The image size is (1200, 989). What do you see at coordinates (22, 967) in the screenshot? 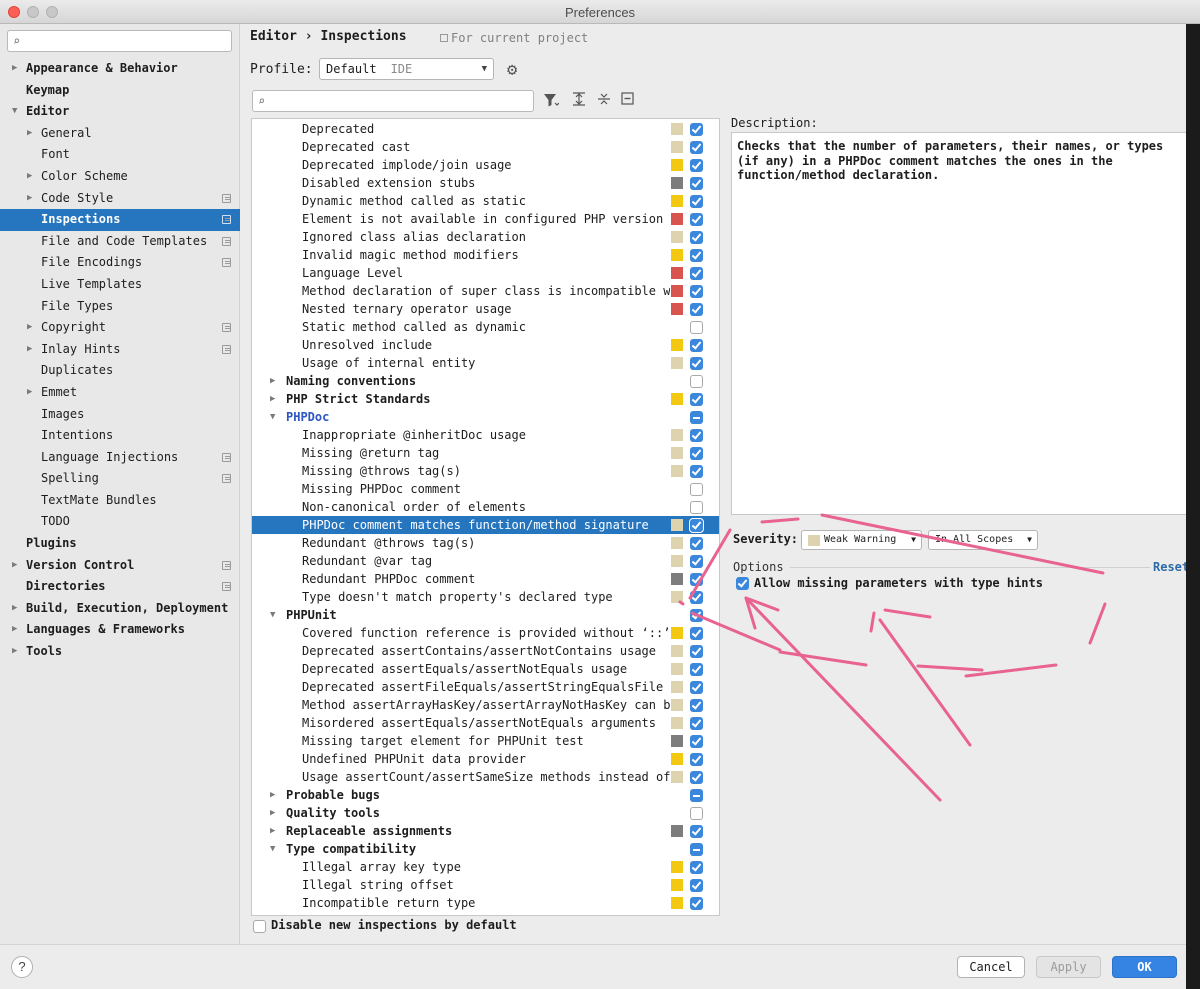
I see `help-button: ?` at bounding box center [22, 967].